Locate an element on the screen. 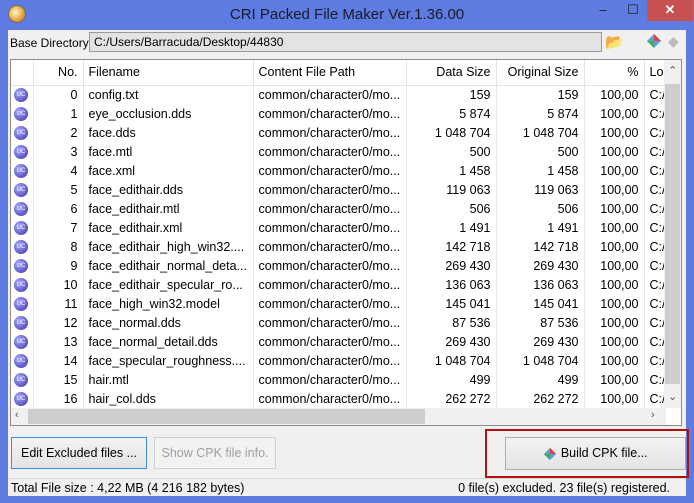 The image size is (694, 503). open-folder-icon: 📂 is located at coordinates (614, 42).